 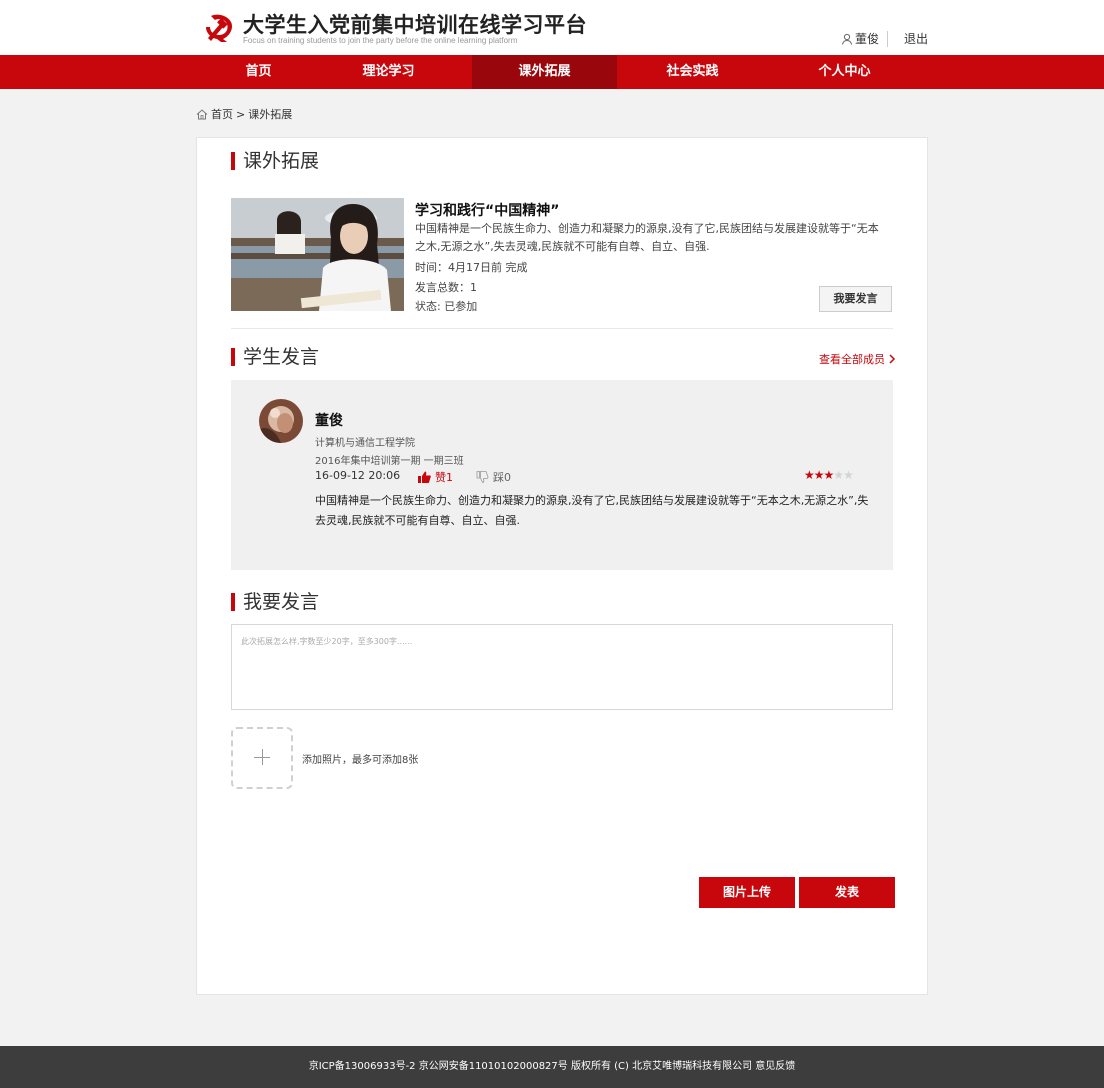 What do you see at coordinates (389, 461) in the screenshot?
I see `commenter-class: 2016年集中培训第一期 一期三班` at bounding box center [389, 461].